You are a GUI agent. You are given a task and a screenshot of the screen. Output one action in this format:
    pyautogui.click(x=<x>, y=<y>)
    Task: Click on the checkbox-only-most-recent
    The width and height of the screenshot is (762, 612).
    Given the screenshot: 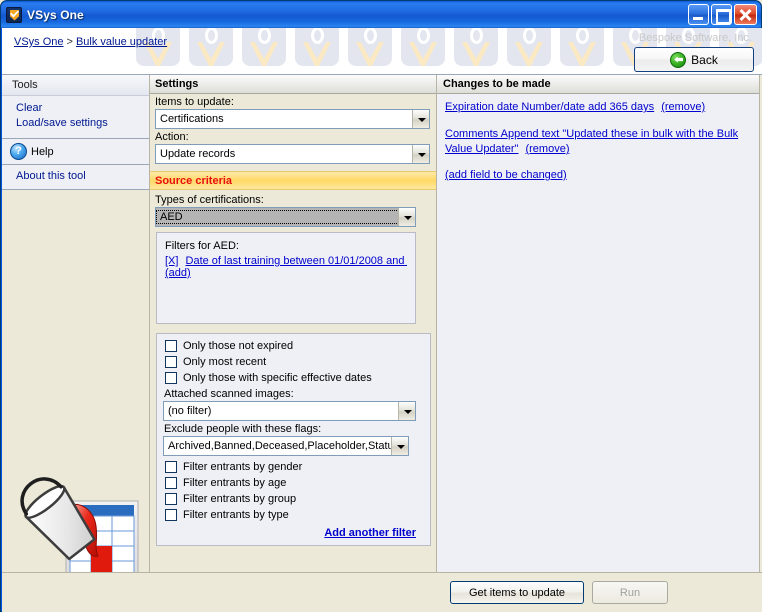 What is the action you would take?
    pyautogui.click(x=171, y=362)
    